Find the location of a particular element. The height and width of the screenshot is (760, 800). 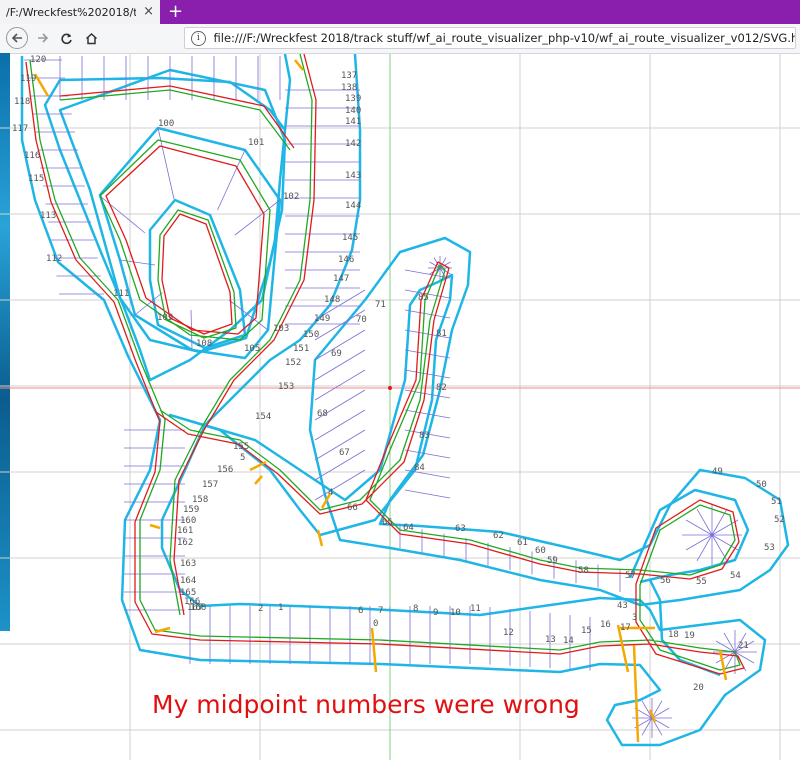

waypoint-label: 51 is located at coordinates (776, 502).